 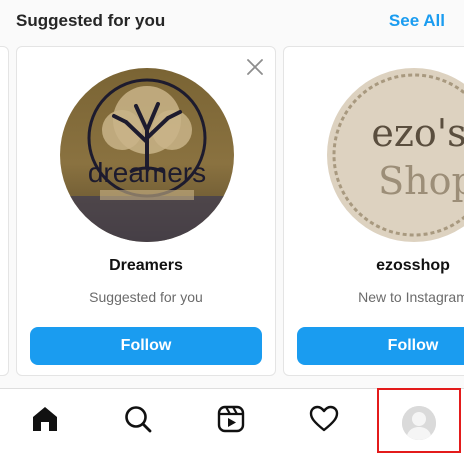 I want to click on dismiss-icon, so click(x=255, y=67).